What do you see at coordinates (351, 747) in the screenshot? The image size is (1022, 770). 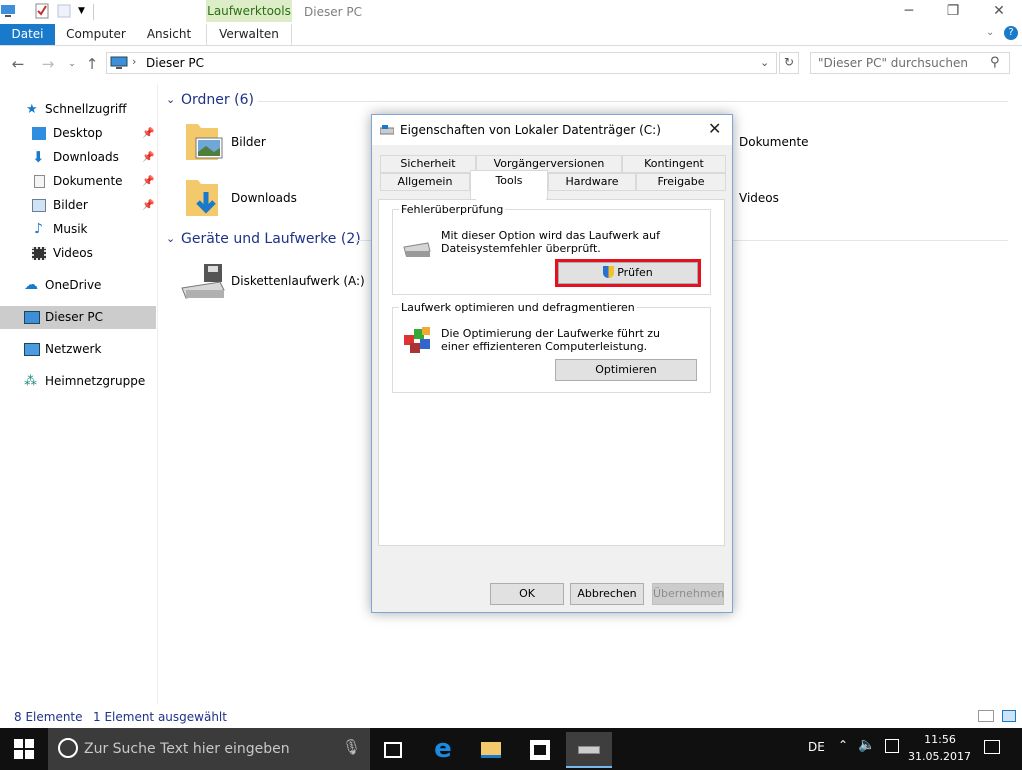 I see `microphone-icon: 🎙` at bounding box center [351, 747].